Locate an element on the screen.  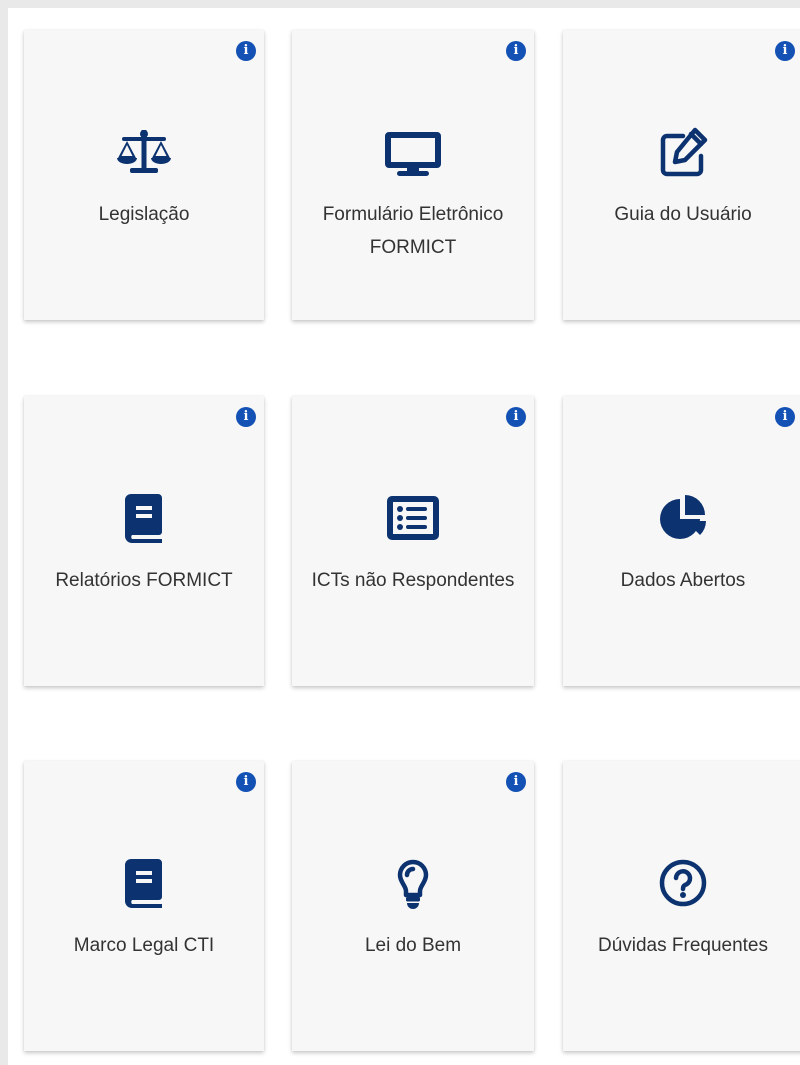
card-formulario-eletronico: i Formulário Eletrônico FORMICT is located at coordinates (413, 175).